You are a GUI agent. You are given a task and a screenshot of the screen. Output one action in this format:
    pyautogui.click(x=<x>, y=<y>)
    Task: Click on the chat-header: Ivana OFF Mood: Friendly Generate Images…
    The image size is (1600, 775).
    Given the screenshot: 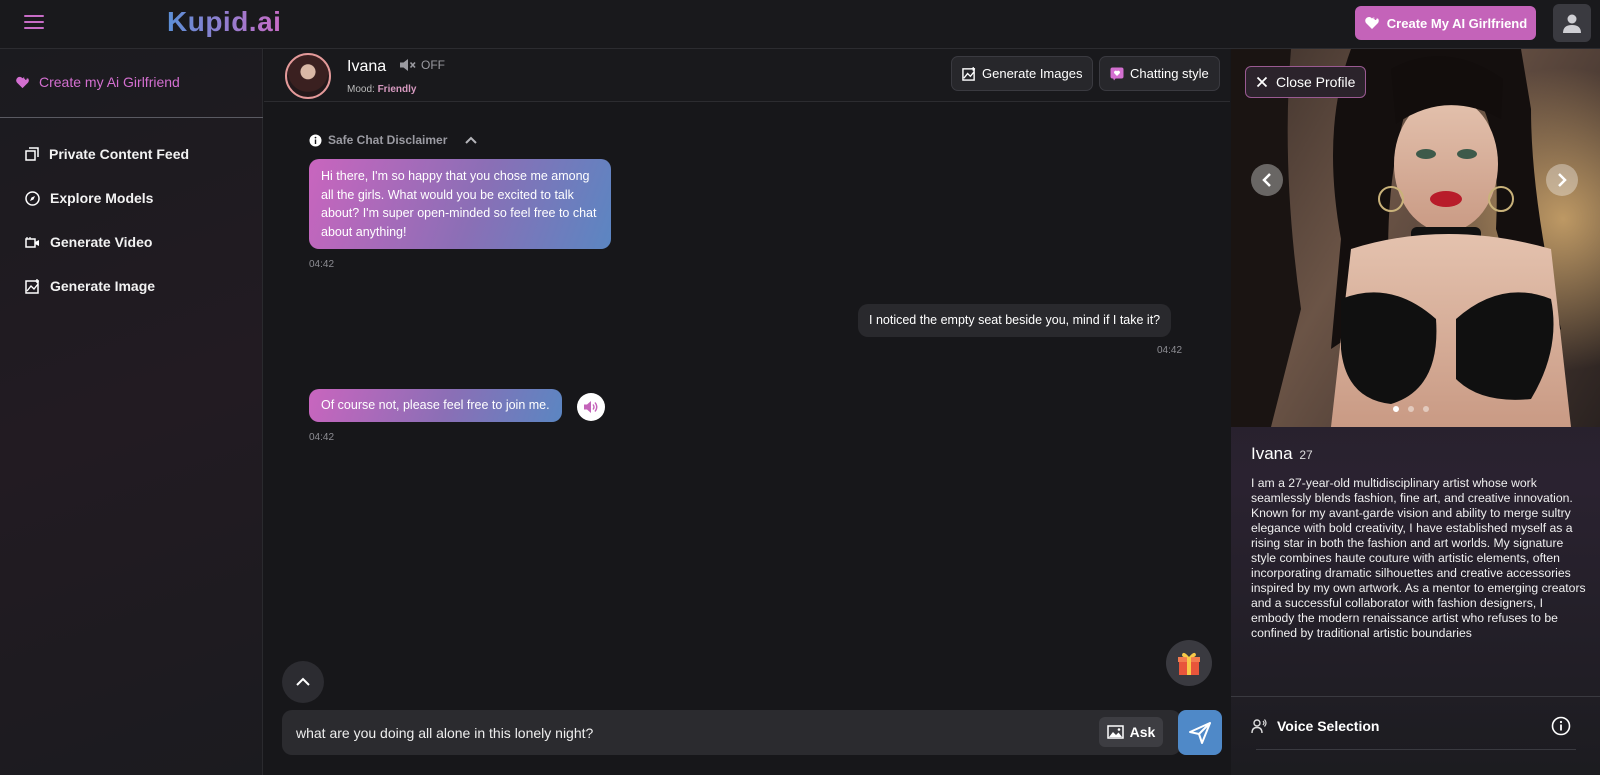 What is the action you would take?
    pyautogui.click(x=747, y=75)
    